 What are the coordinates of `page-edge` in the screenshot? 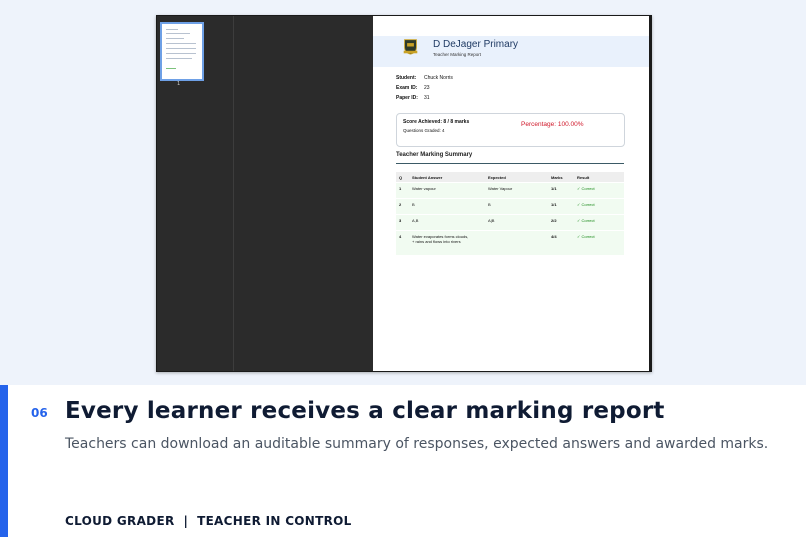 It's located at (650, 193).